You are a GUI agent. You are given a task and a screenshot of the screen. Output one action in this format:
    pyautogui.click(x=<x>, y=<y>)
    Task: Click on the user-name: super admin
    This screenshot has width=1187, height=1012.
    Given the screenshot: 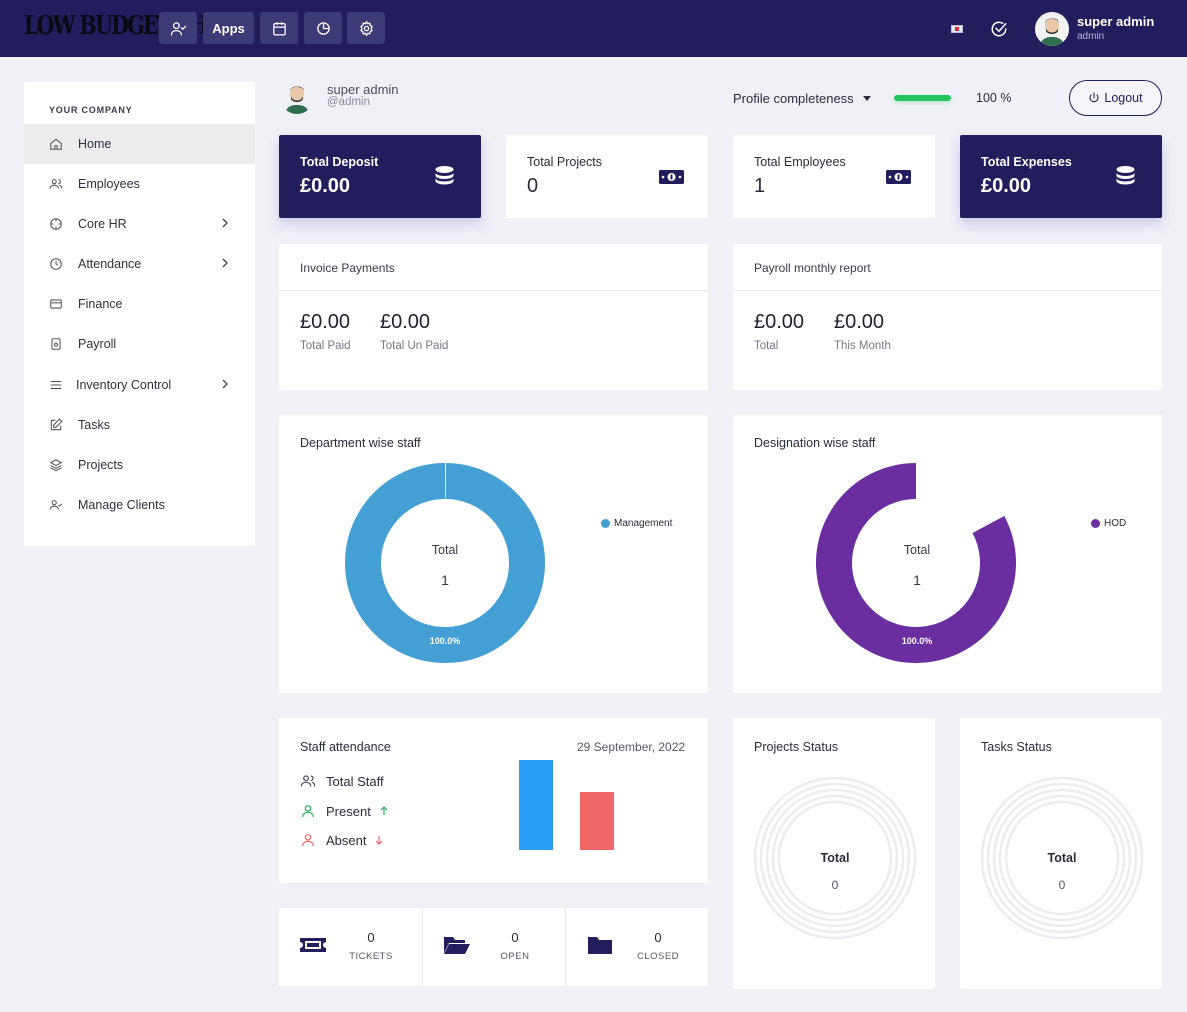 What is the action you would take?
    pyautogui.click(x=1115, y=21)
    